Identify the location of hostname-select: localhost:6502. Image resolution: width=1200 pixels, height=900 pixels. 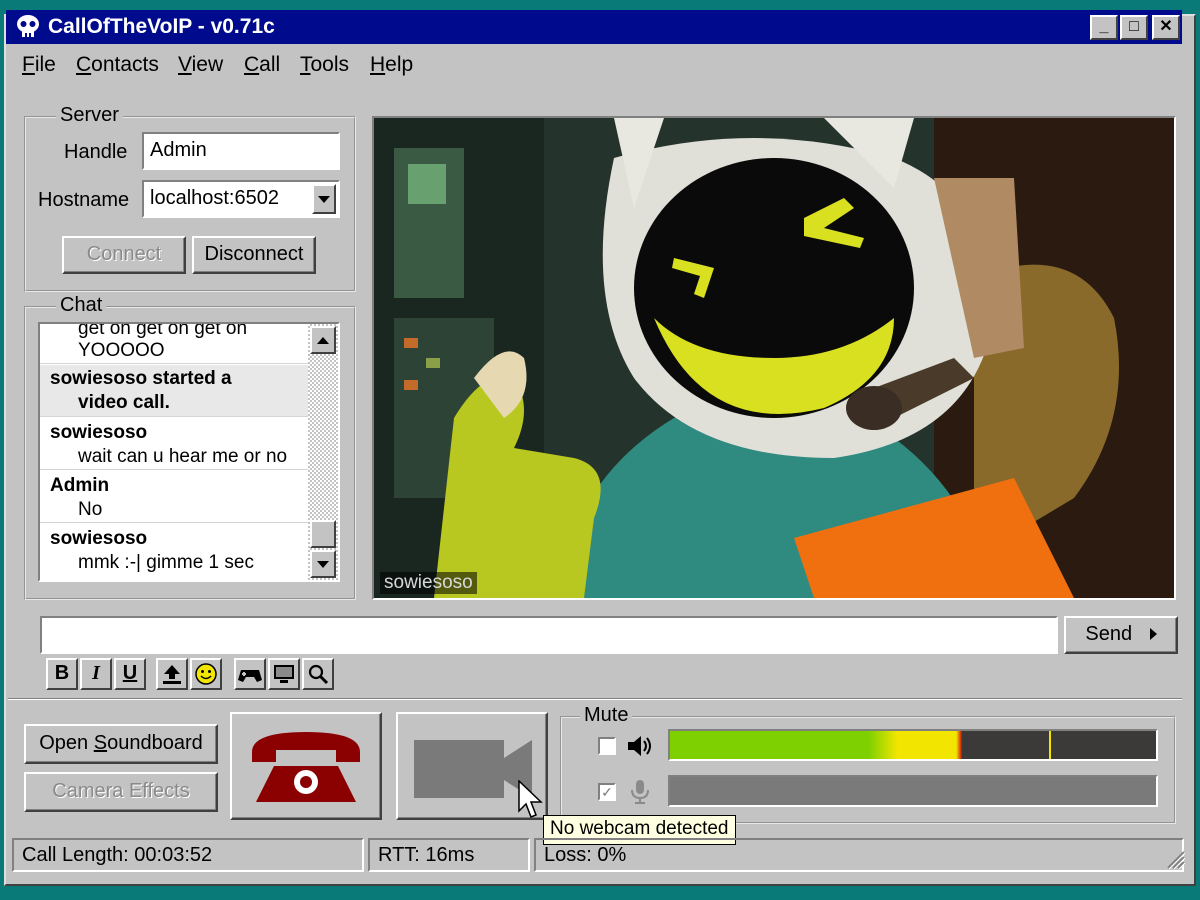
(241, 199).